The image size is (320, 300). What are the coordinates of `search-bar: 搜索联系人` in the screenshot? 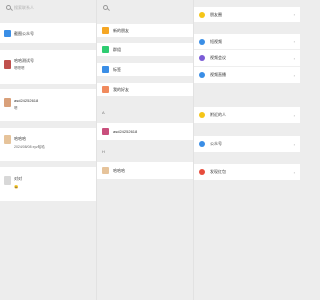 It's located at (48, 7).